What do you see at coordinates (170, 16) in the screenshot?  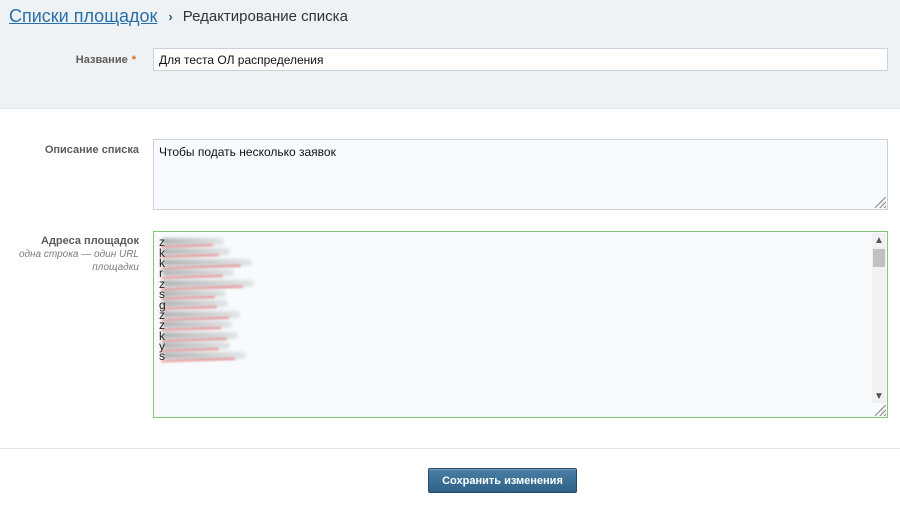 I see `chevron-right-icon: ›` at bounding box center [170, 16].